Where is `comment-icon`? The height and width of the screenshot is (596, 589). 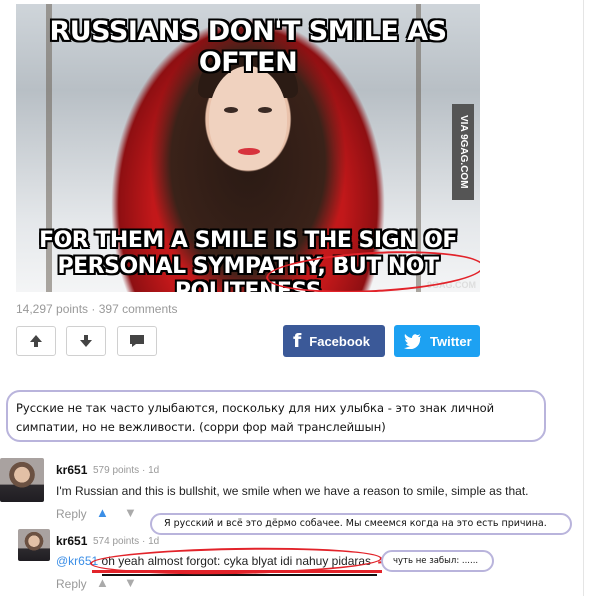
comment-icon is located at coordinates (137, 341).